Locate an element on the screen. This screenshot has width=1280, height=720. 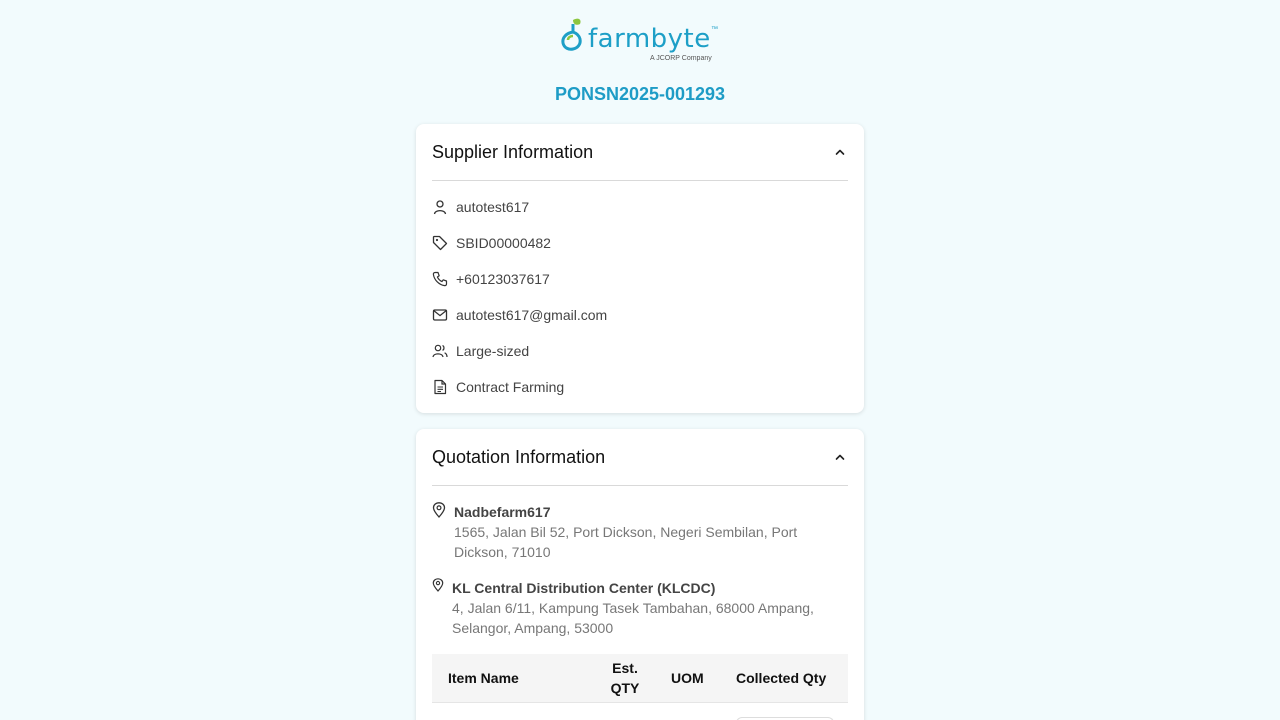
column-header-uom: UOM is located at coordinates (687, 678).